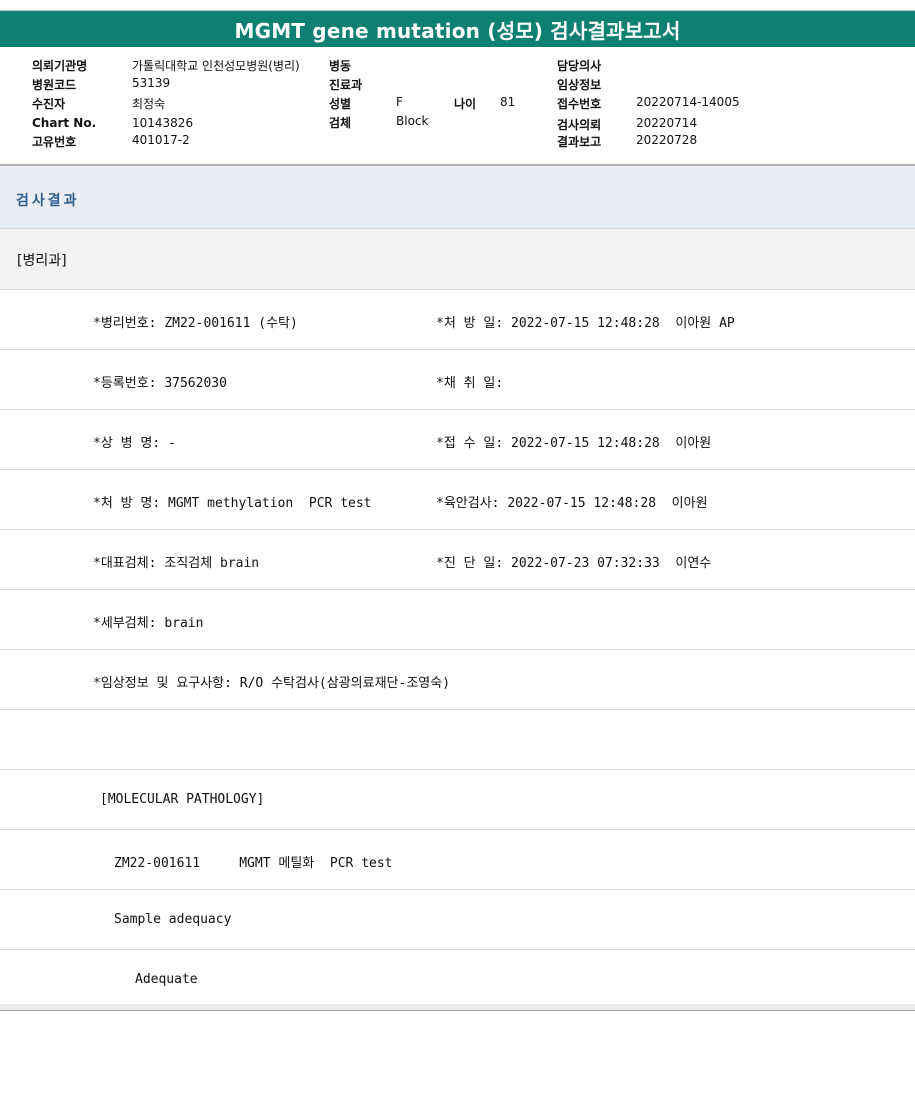 Image resolution: width=915 pixels, height=1118 pixels. Describe the element at coordinates (272, 683) in the screenshot. I see `row-left-text: *임상정보 및 요구사항: R/O 수탁검사(삼광의료재단-조영숙)` at that location.